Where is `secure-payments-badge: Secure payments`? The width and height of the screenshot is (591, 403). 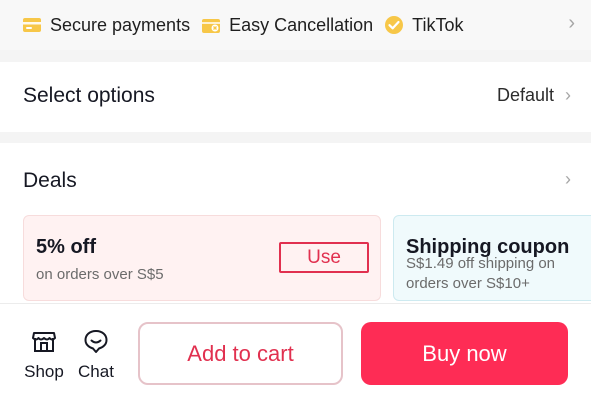
secure-payments-badge: Secure payments is located at coordinates (106, 25).